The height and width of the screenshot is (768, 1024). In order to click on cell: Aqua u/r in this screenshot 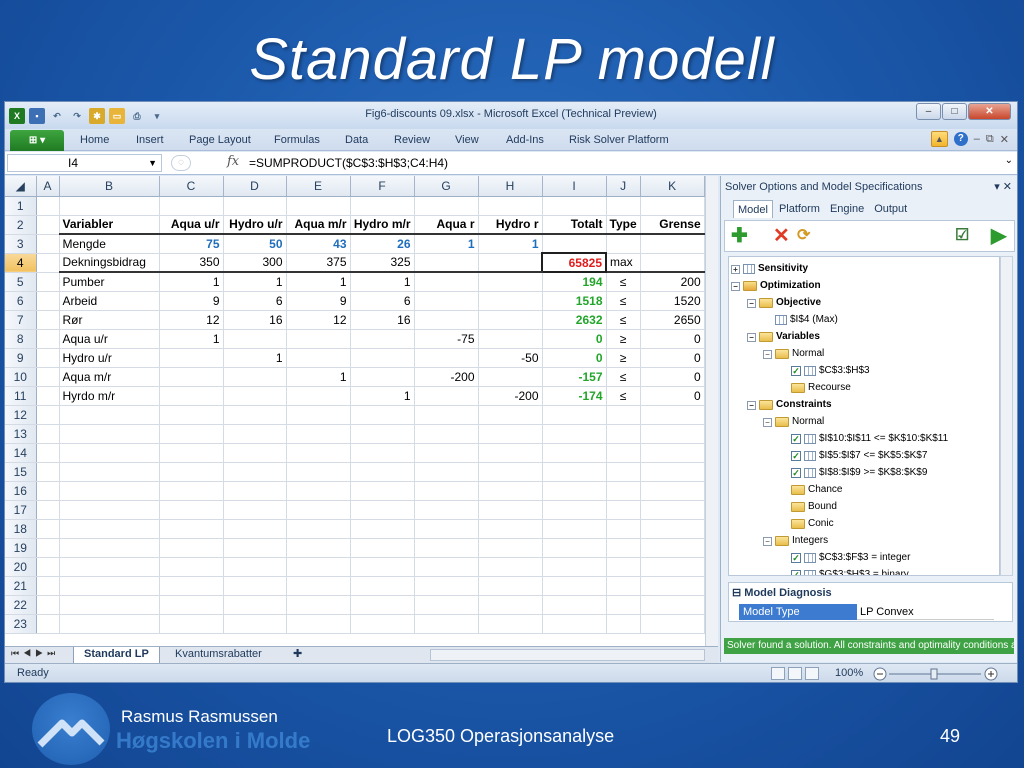, I will do `click(191, 225)`.